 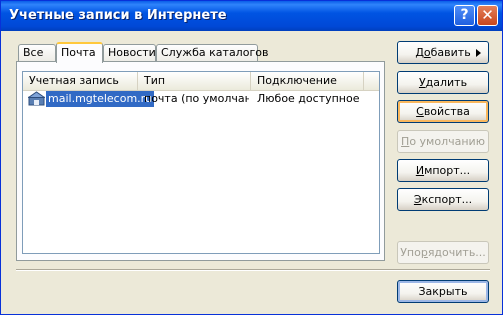 What do you see at coordinates (443, 291) in the screenshot?
I see `close-button: Закрыть` at bounding box center [443, 291].